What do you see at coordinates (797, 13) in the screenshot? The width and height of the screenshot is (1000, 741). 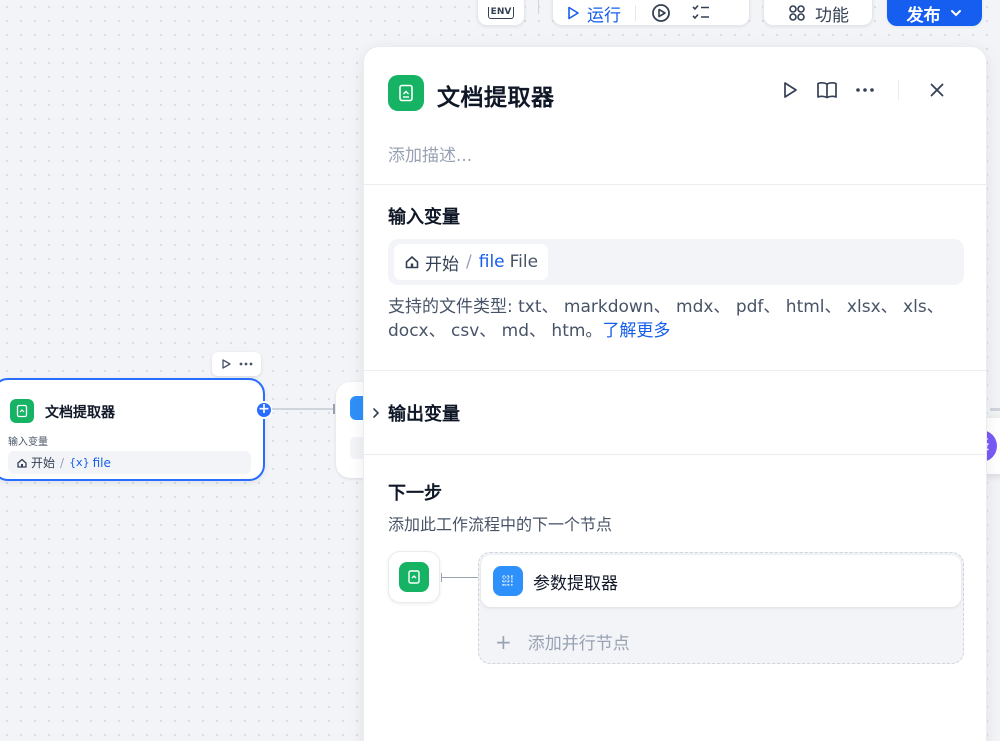 I see `features-icon` at bounding box center [797, 13].